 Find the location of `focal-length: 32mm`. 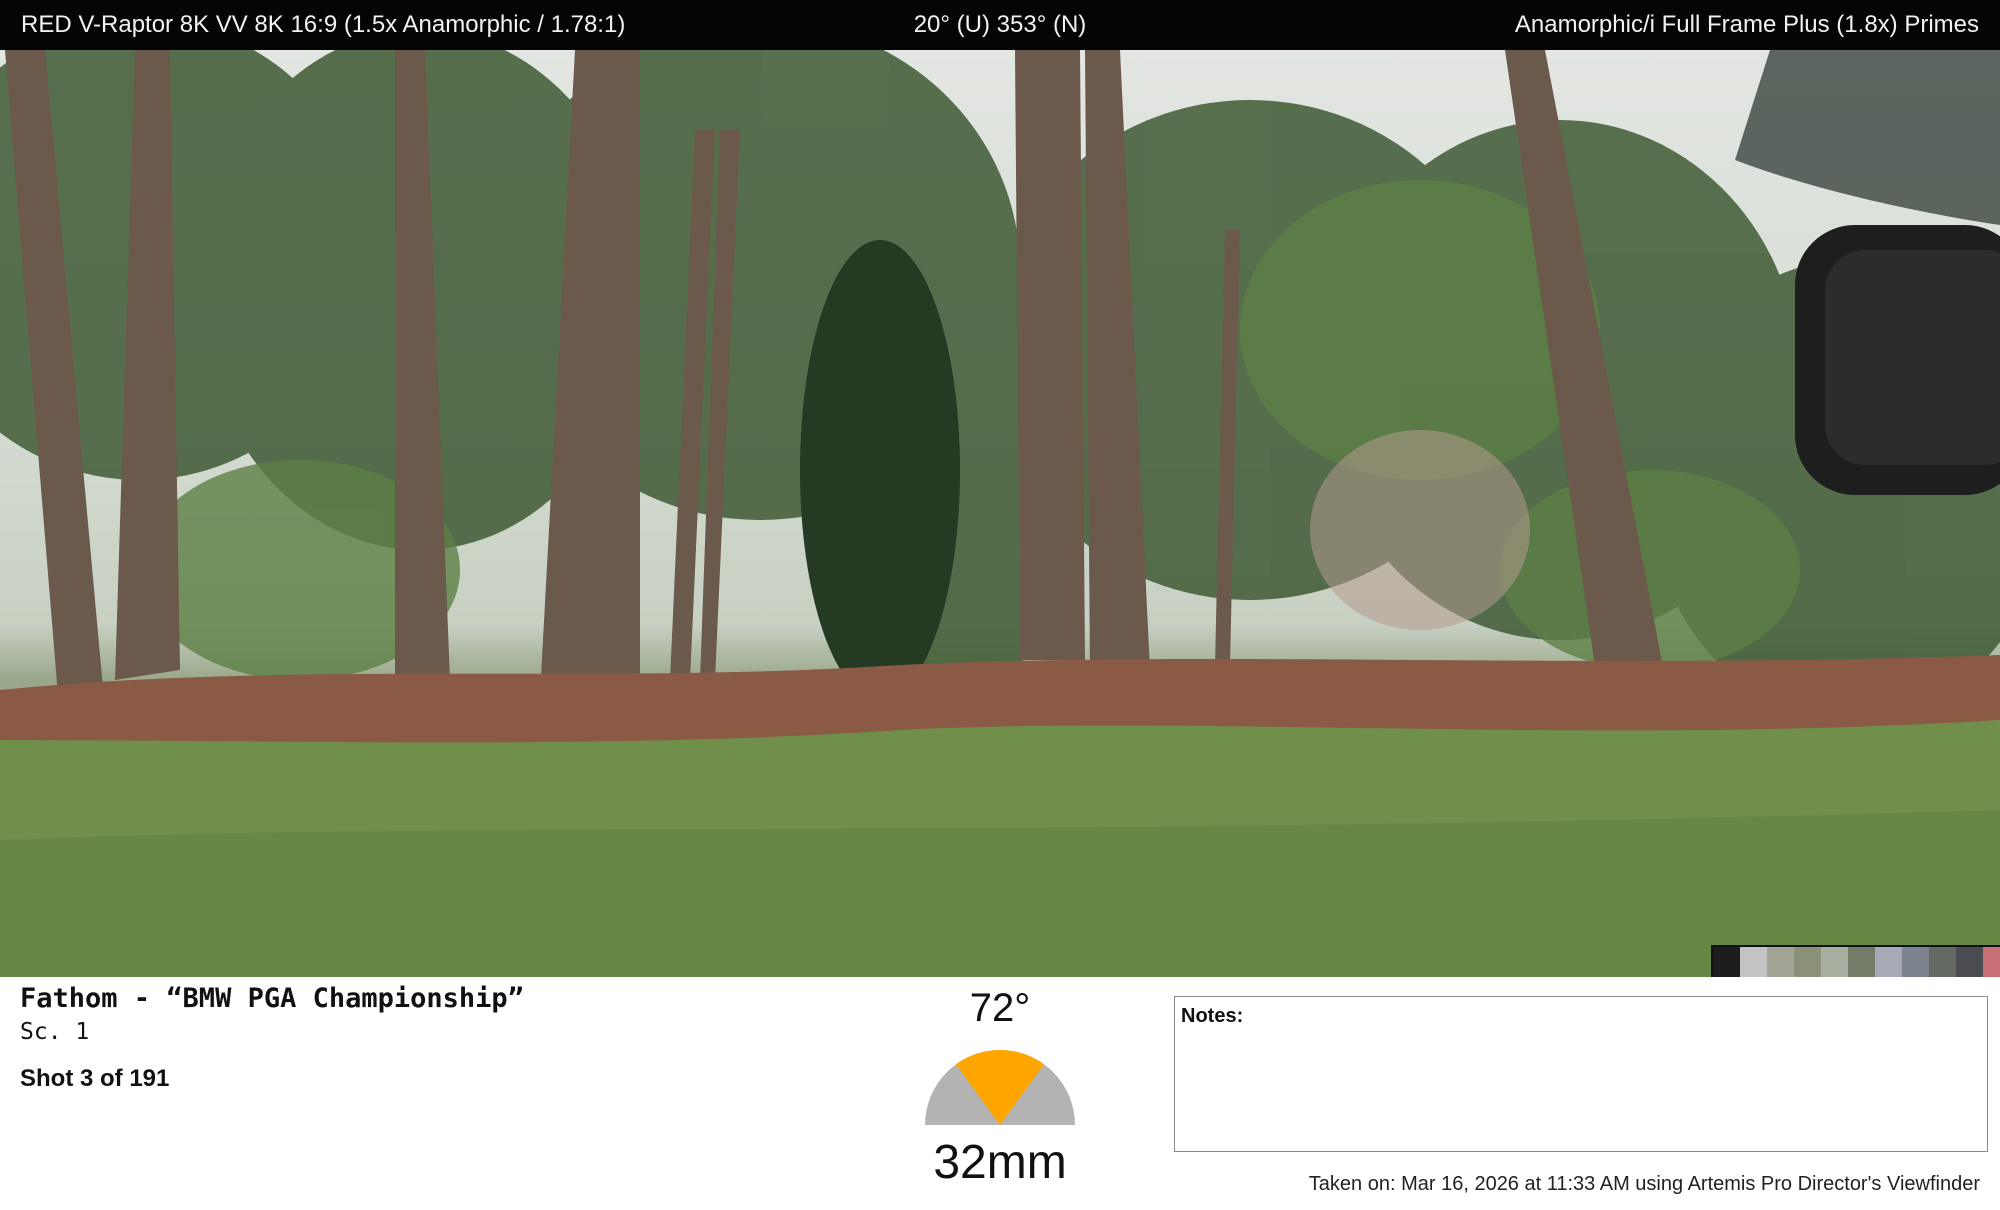

focal-length: 32mm is located at coordinates (1000, 1162).